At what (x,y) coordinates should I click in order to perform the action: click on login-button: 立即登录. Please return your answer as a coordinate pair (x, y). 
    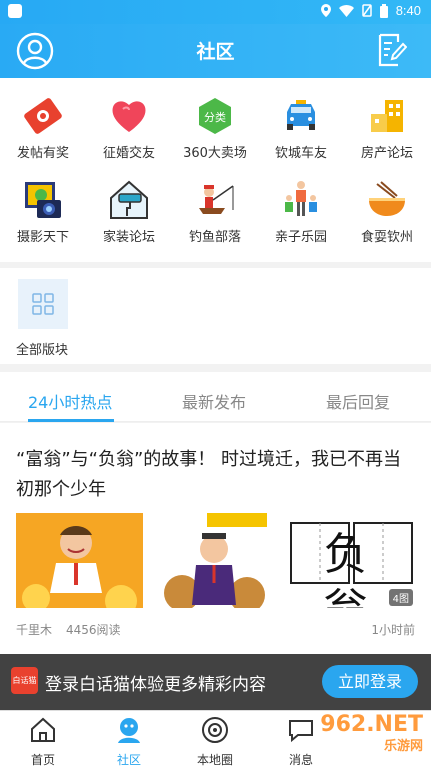
    Looking at the image, I should click on (370, 681).